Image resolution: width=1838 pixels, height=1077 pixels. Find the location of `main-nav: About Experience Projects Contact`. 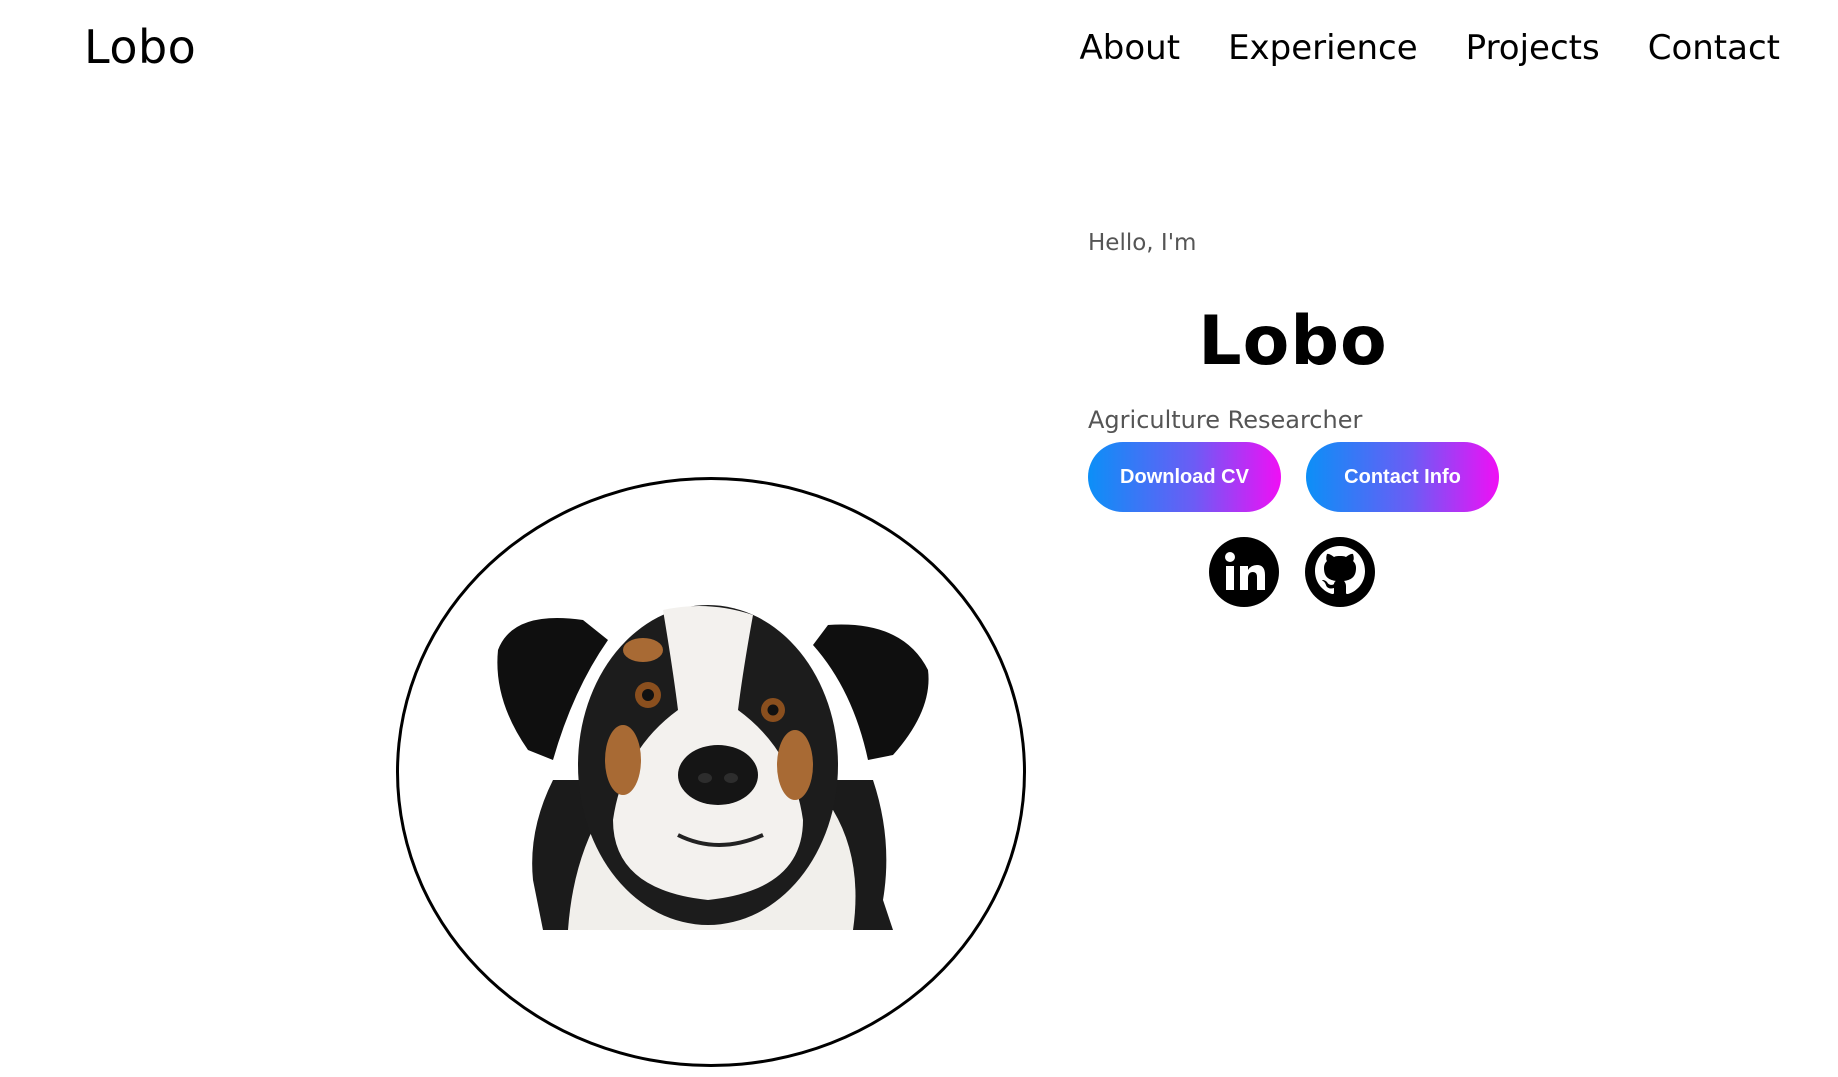

main-nav: About Experience Projects Contact is located at coordinates (1430, 48).